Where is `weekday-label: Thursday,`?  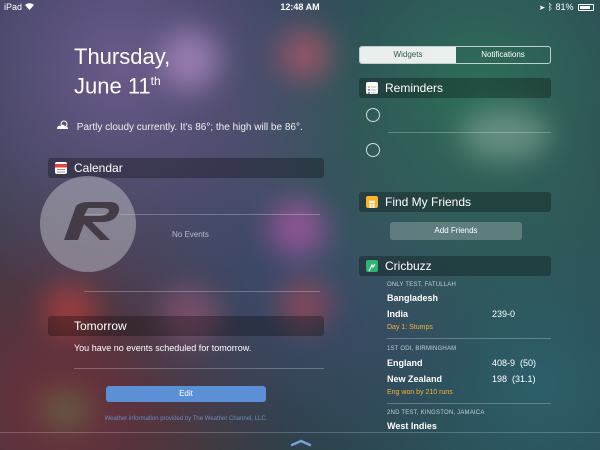 weekday-label: Thursday, is located at coordinates (122, 56).